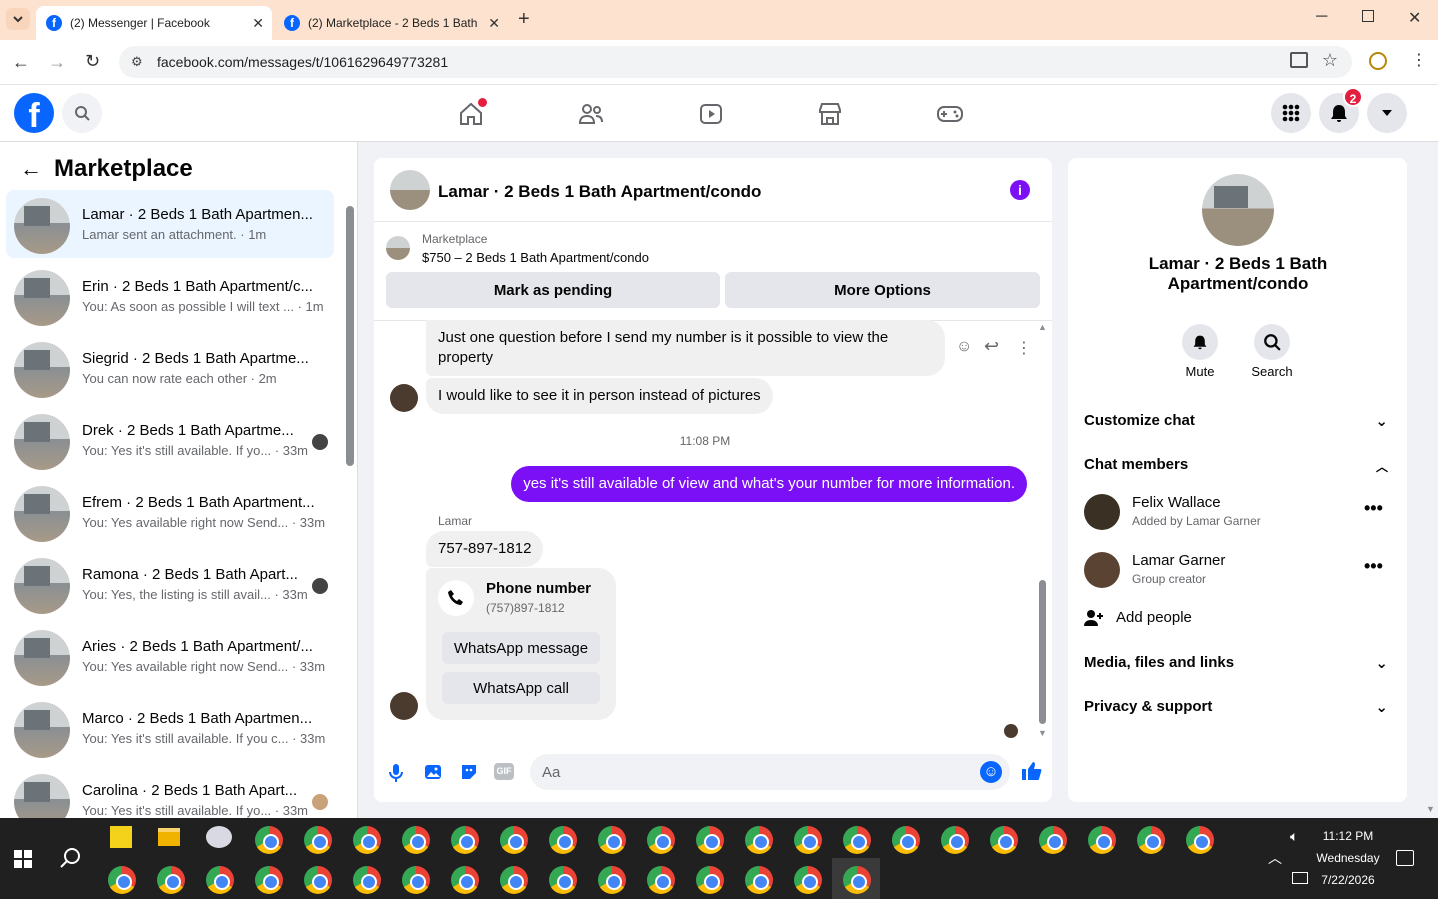 The height and width of the screenshot is (899, 1438). I want to click on clock-time: 11:12 PM, so click(1348, 836).